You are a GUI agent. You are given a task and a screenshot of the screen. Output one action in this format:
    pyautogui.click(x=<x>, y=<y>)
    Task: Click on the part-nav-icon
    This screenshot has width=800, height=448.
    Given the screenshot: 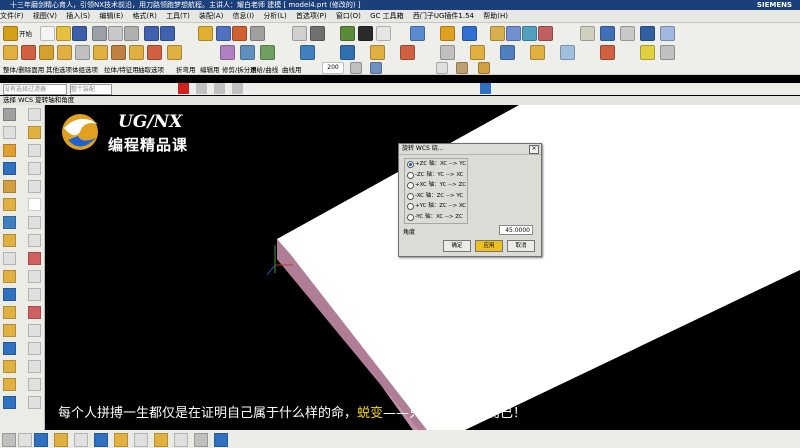 What is the action you would take?
    pyautogui.click(x=9, y=132)
    